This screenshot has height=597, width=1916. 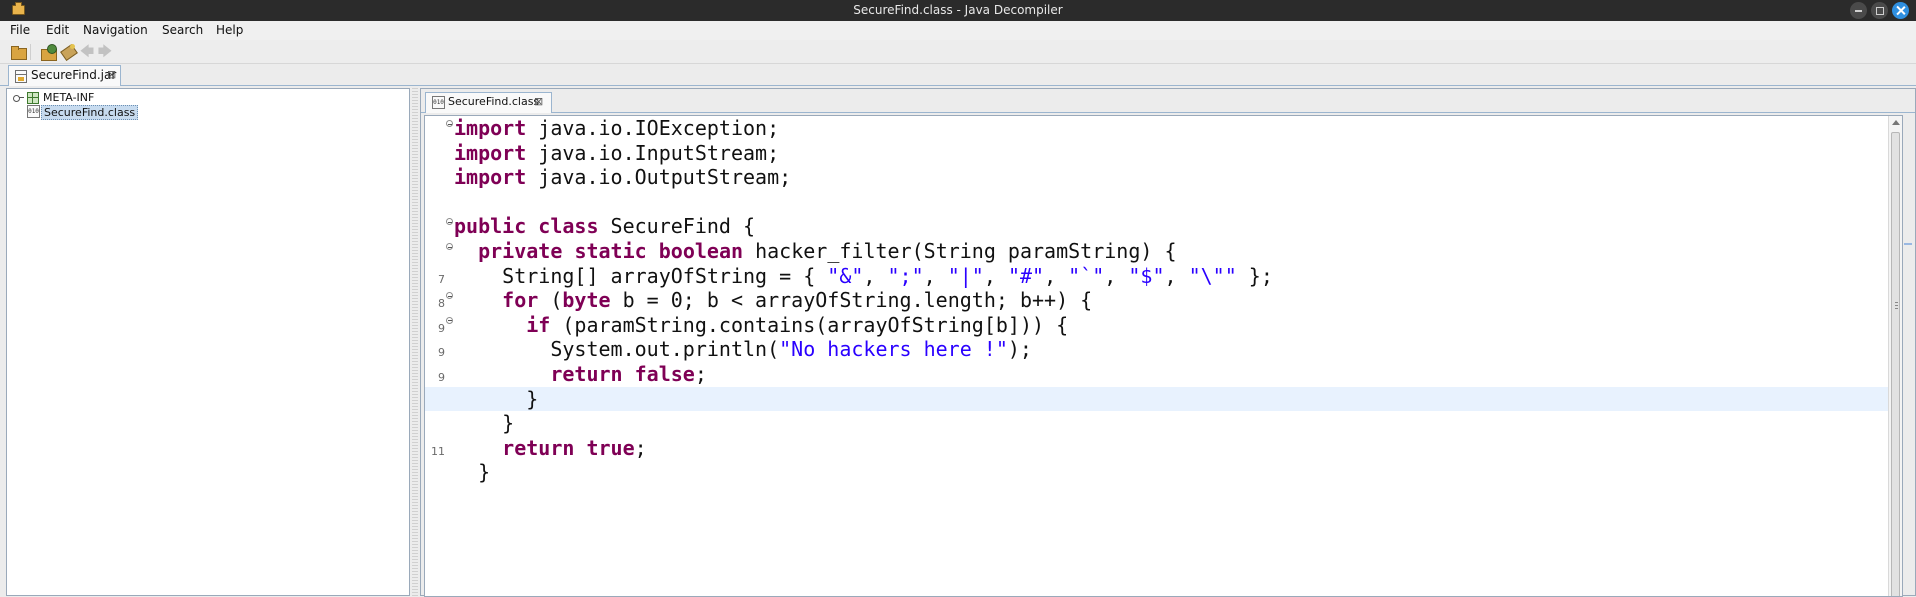 I want to click on toolbar: 🡄 🡆, so click(x=958, y=52).